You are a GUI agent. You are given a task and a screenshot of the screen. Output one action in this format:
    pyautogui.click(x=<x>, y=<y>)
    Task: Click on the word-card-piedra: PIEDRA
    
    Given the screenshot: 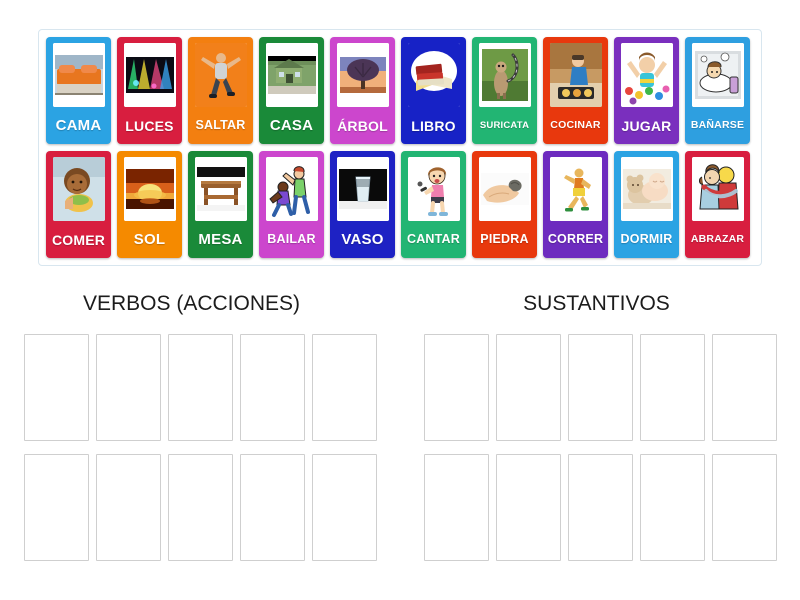 What is the action you would take?
    pyautogui.click(x=504, y=204)
    